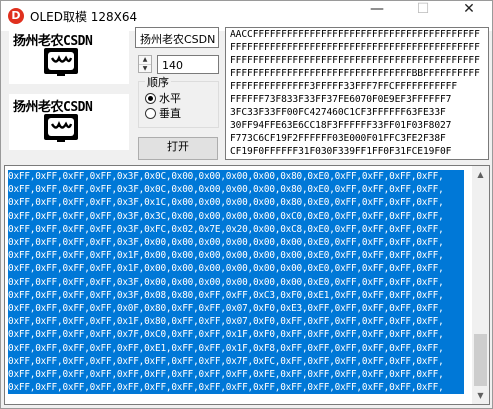  I want to click on scroll-down-icon: ▼, so click(480, 395).